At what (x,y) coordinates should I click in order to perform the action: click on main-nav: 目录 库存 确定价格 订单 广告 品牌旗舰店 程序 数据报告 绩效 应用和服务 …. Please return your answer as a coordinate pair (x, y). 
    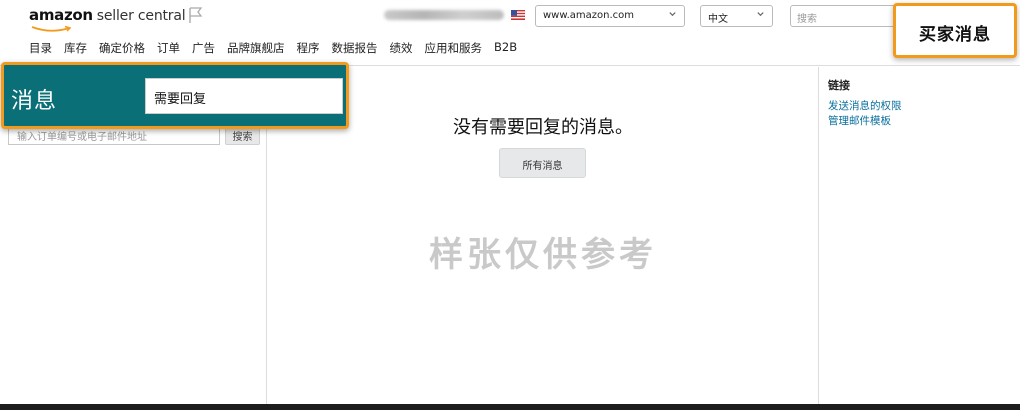
    Looking at the image, I should click on (279, 48).